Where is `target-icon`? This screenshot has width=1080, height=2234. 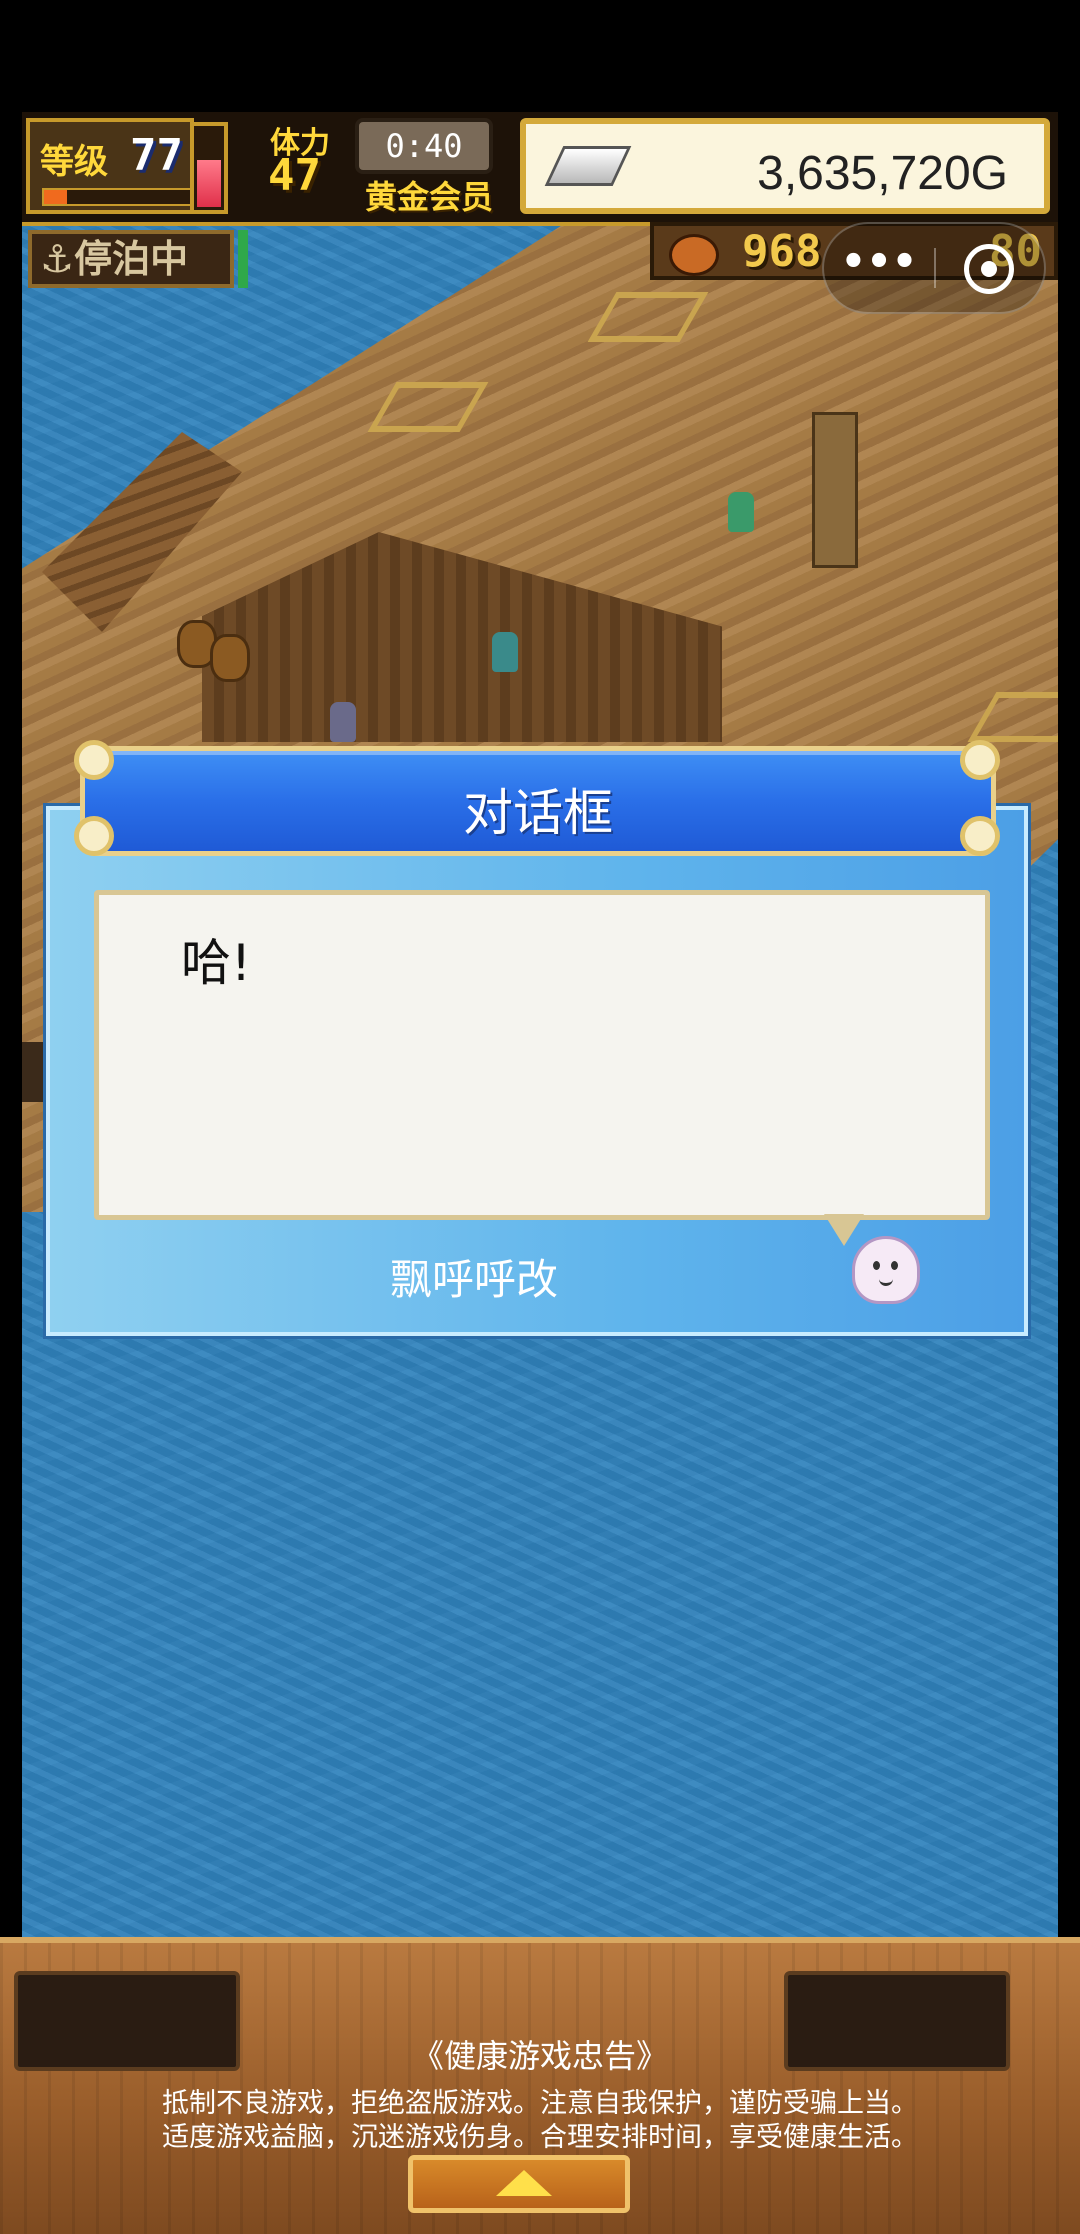 target-icon is located at coordinates (989, 269).